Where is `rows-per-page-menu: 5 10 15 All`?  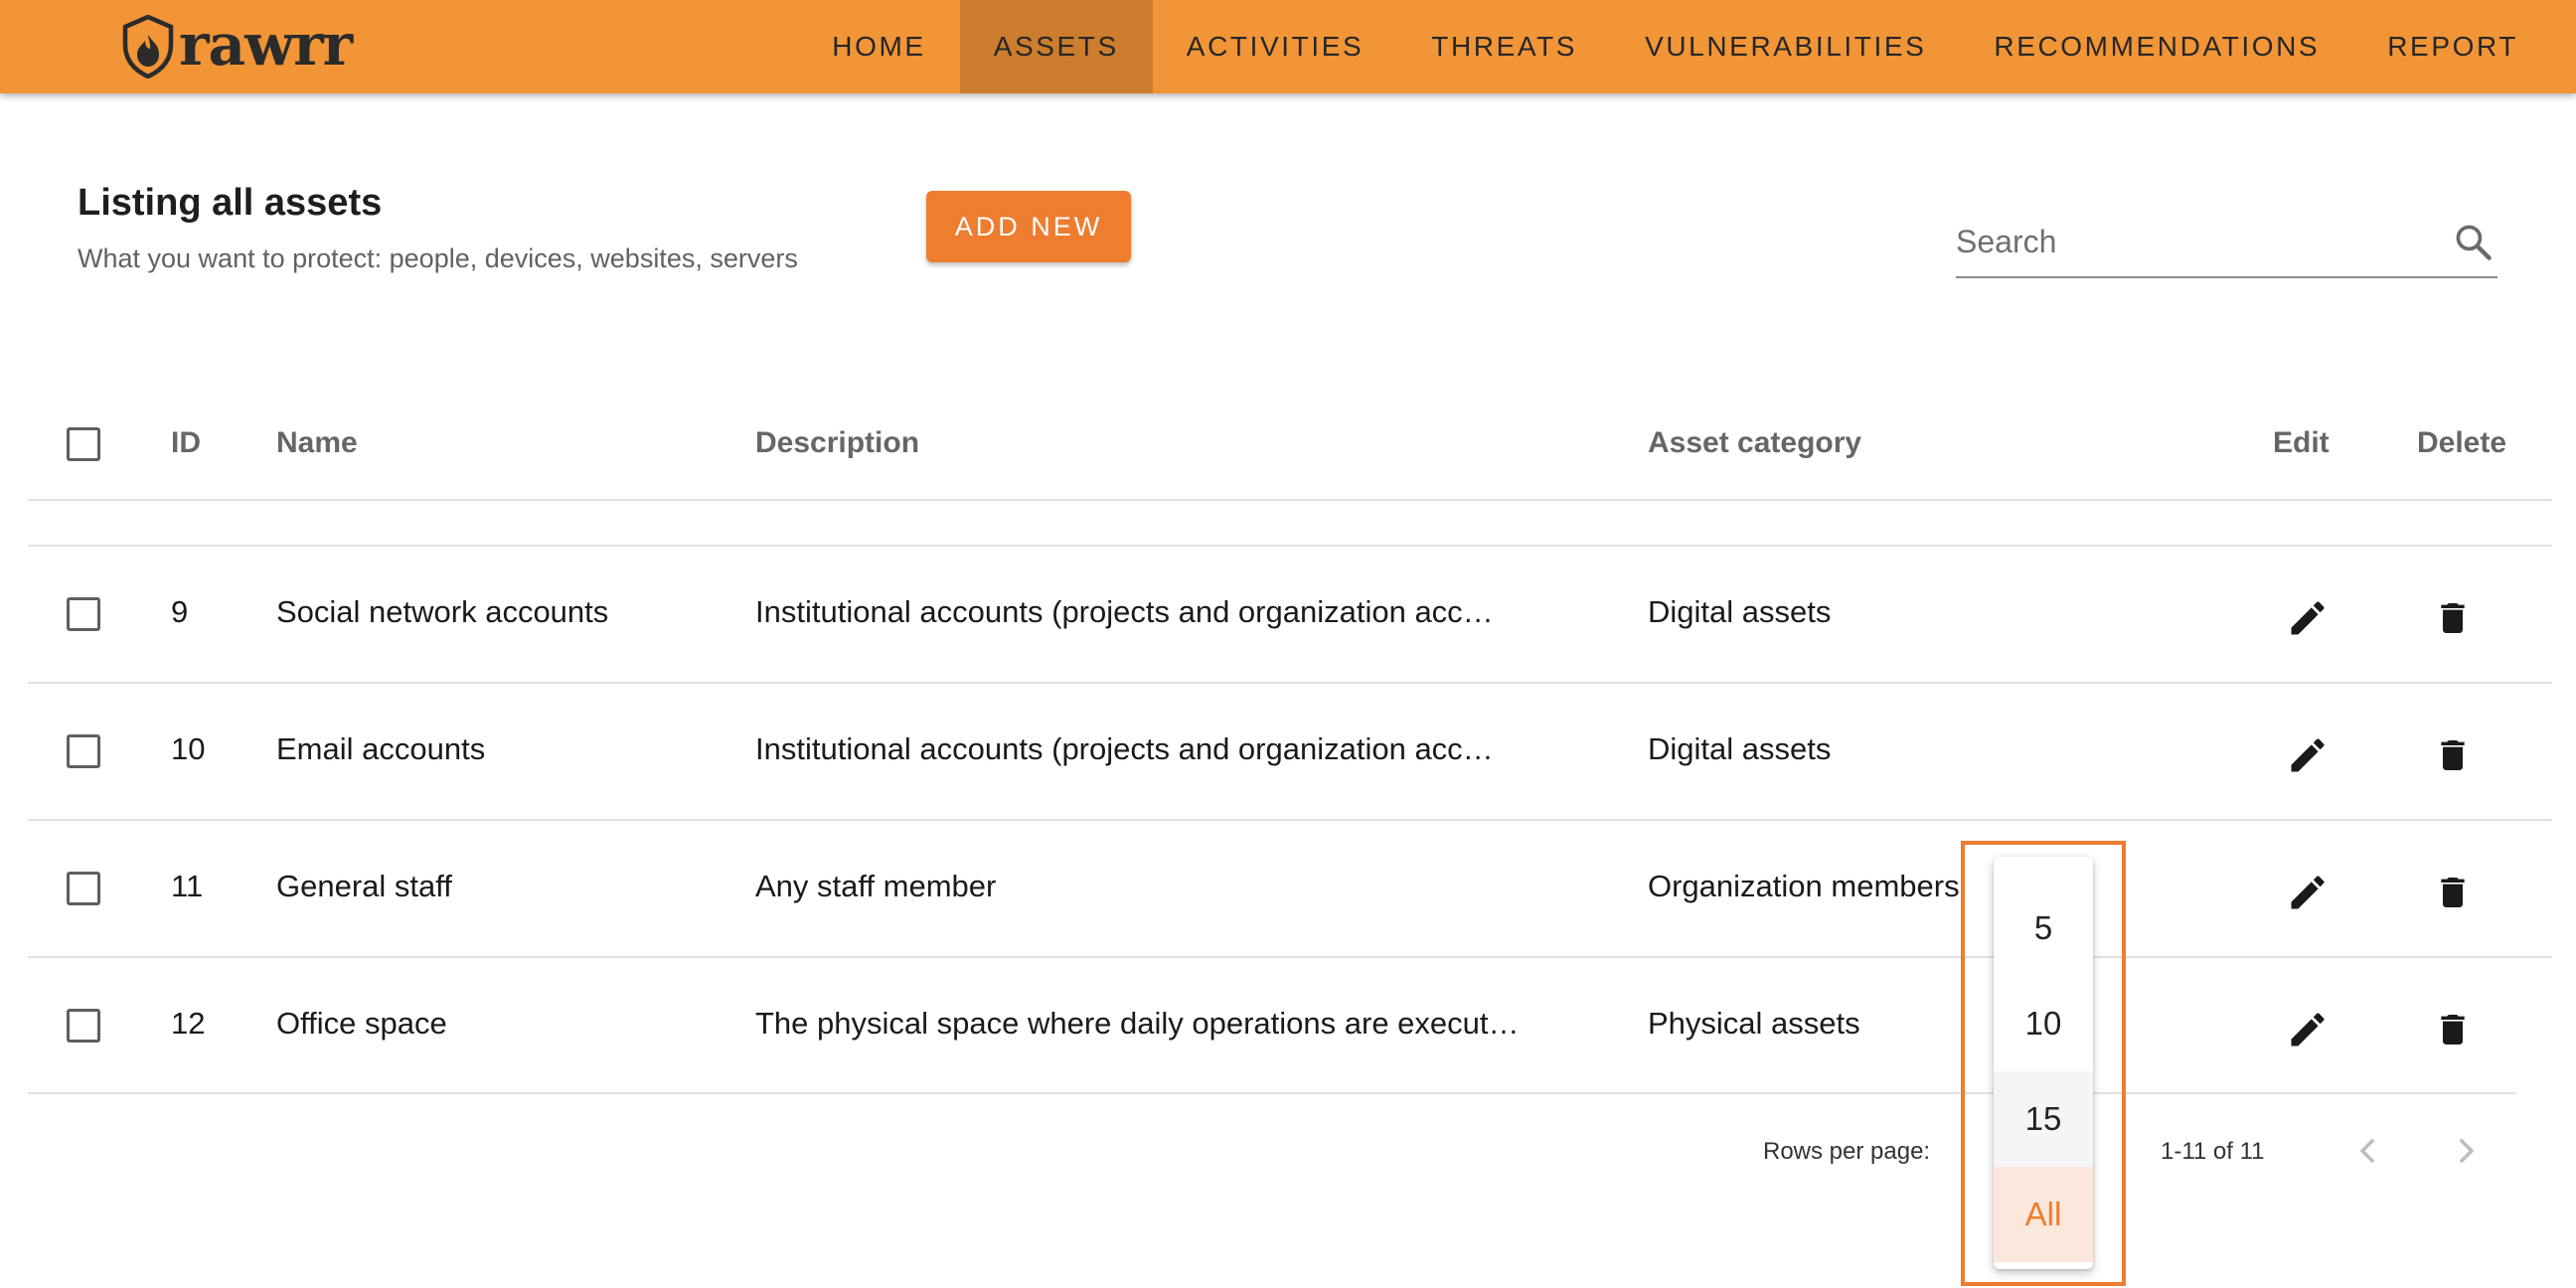 rows-per-page-menu: 5 10 15 All is located at coordinates (2043, 1063).